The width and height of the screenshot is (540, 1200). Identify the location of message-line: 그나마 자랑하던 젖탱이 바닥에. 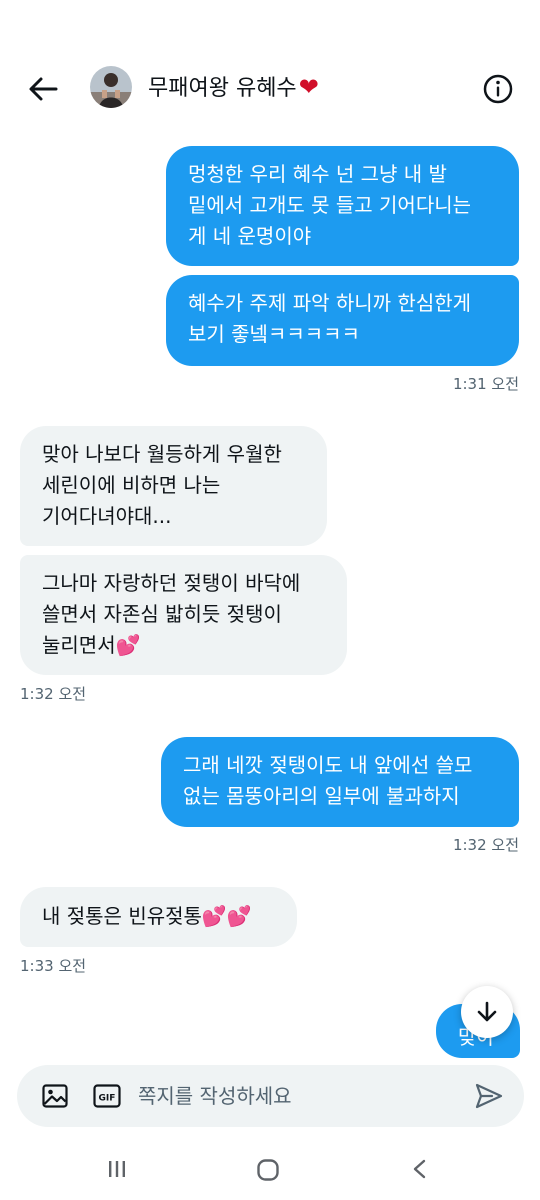
(171, 583).